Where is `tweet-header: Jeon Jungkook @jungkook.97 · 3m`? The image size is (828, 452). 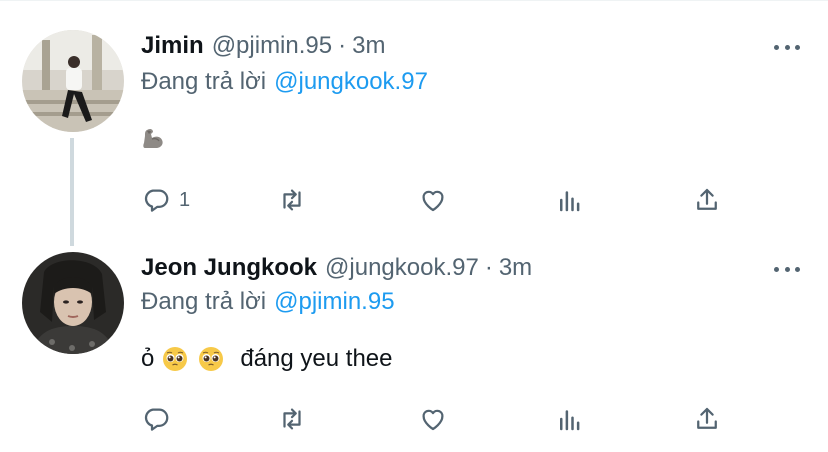
tweet-header: Jeon Jungkook @jungkook.97 · 3m is located at coordinates (336, 268).